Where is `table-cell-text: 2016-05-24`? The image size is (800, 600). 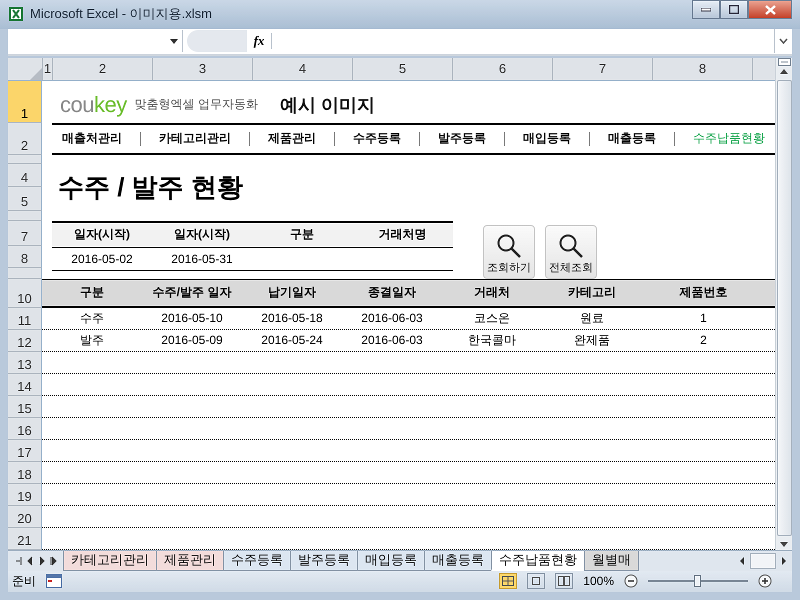 table-cell-text: 2016-05-24 is located at coordinates (292, 341).